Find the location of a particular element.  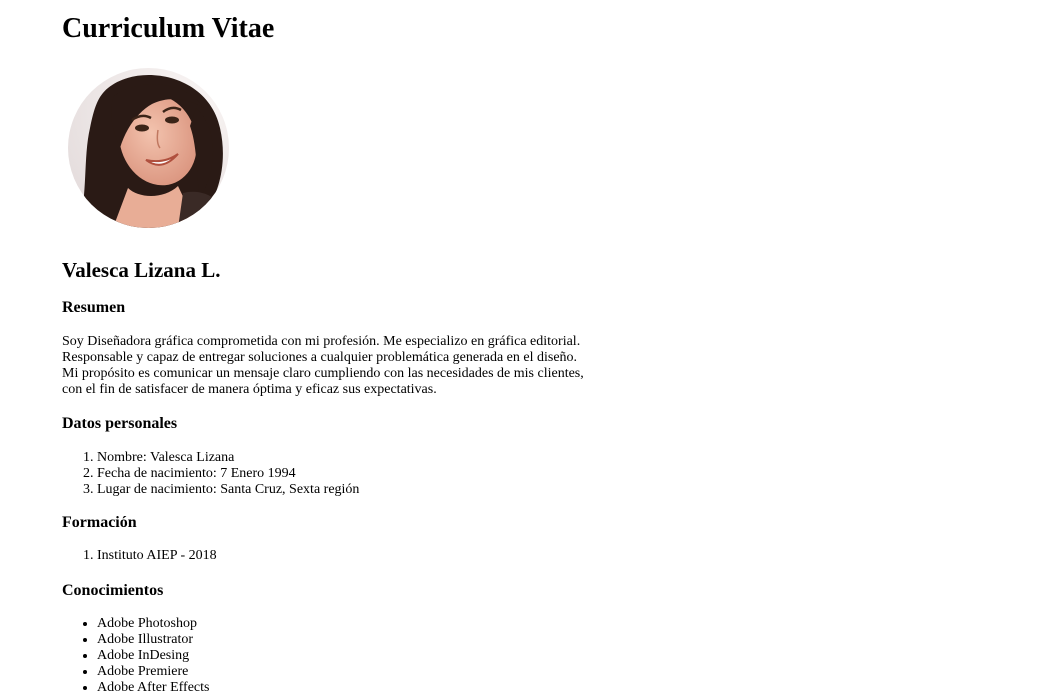

summary-heading: Resumen is located at coordinates (94, 307).